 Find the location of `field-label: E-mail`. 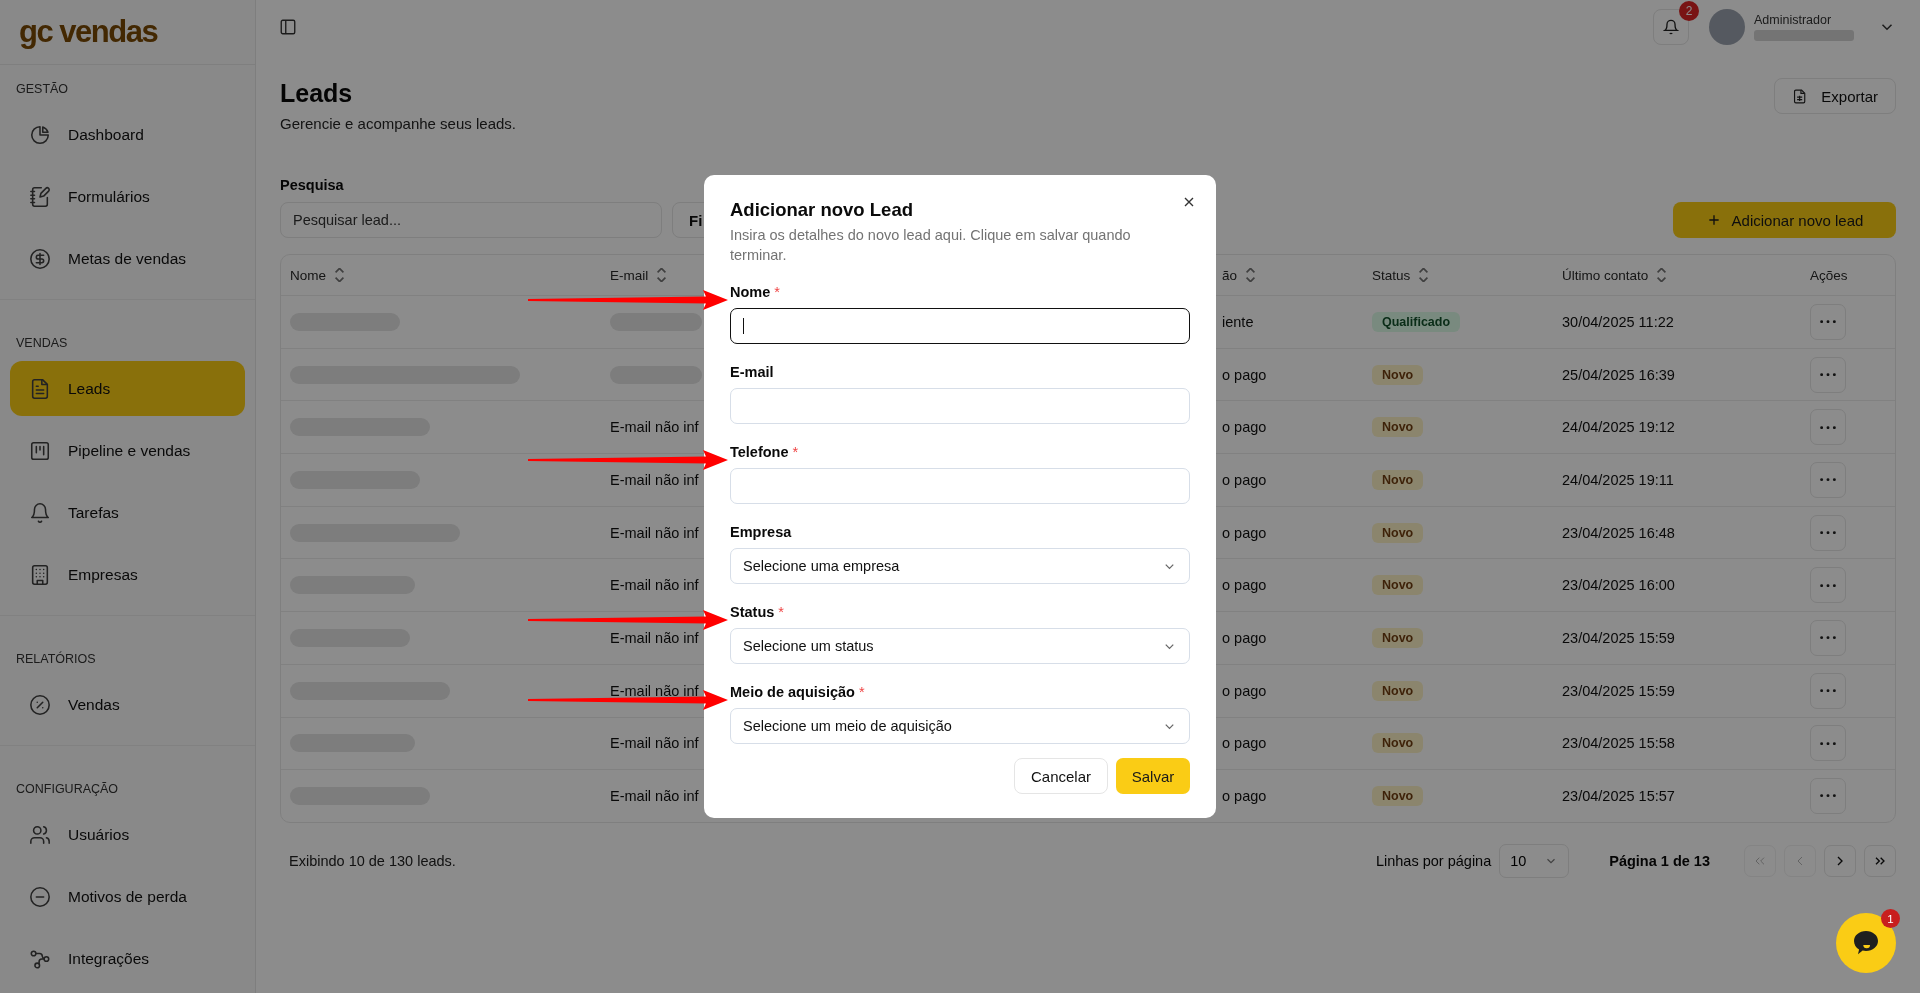

field-label: E-mail is located at coordinates (752, 372).